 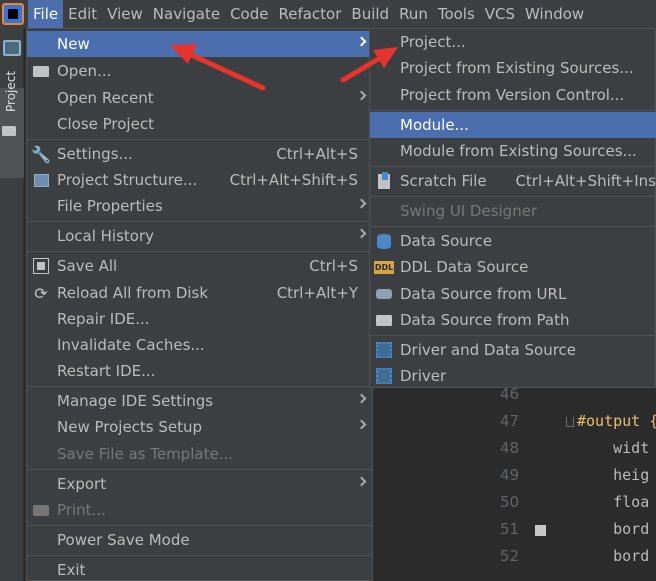 What do you see at coordinates (488, 350) in the screenshot?
I see `menu-item-label: Driver and Data Source` at bounding box center [488, 350].